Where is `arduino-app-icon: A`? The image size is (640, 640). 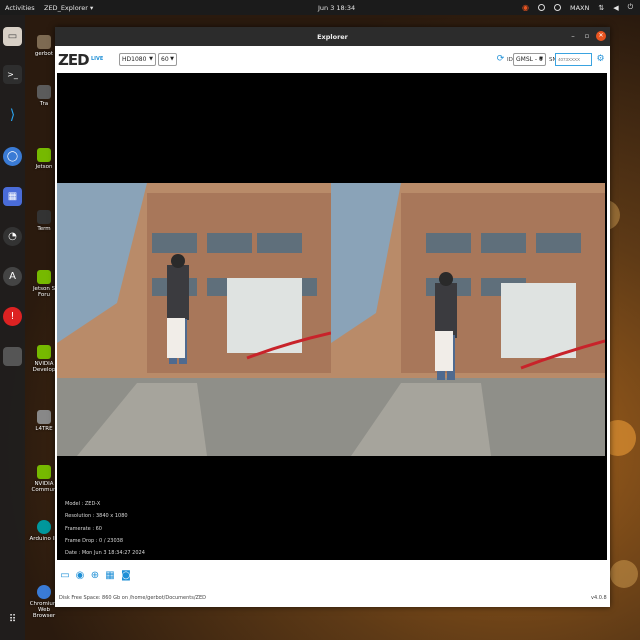 arduino-app-icon: A is located at coordinates (12, 276).